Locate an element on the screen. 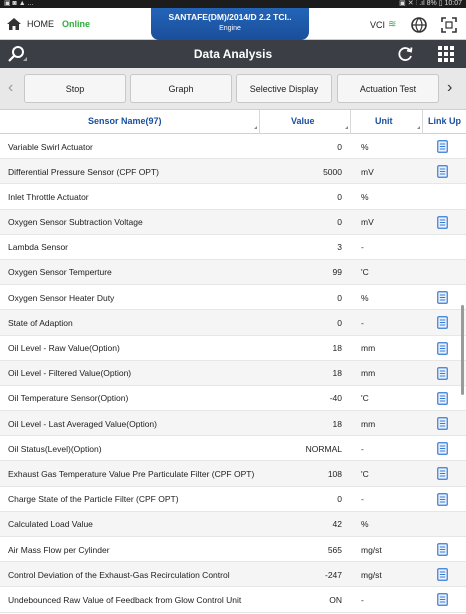 The width and height of the screenshot is (466, 614). vci-label: VCI is located at coordinates (378, 24).